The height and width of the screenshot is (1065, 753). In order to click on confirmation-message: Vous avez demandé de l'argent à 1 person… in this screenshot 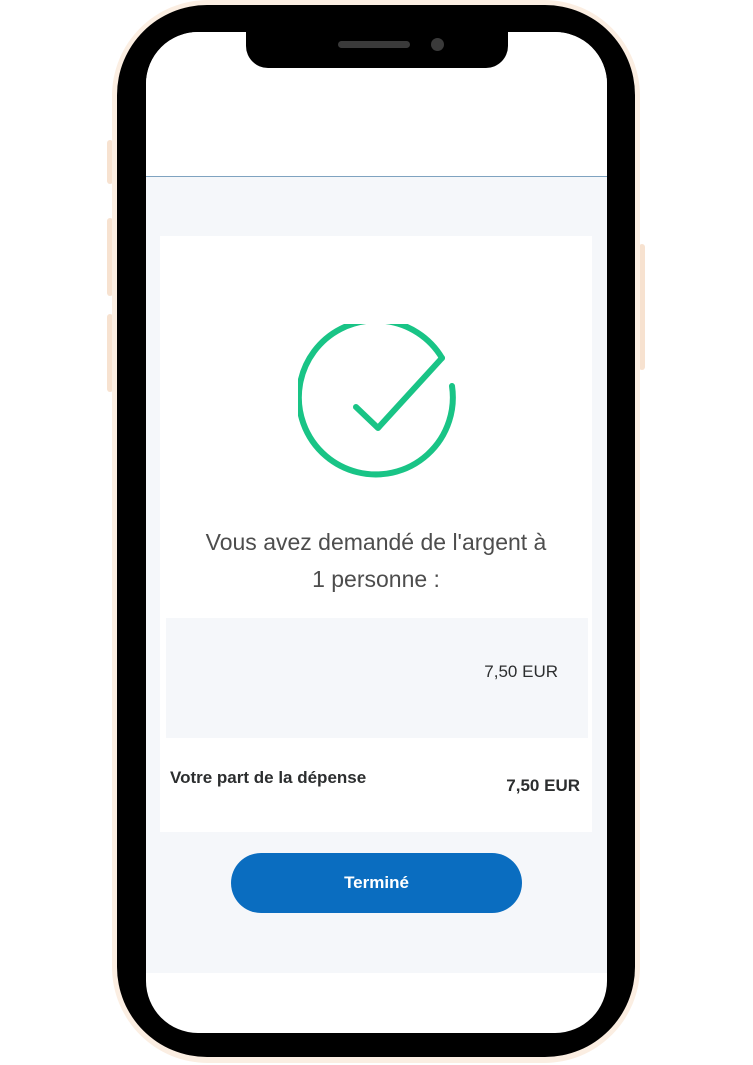, I will do `click(376, 561)`.